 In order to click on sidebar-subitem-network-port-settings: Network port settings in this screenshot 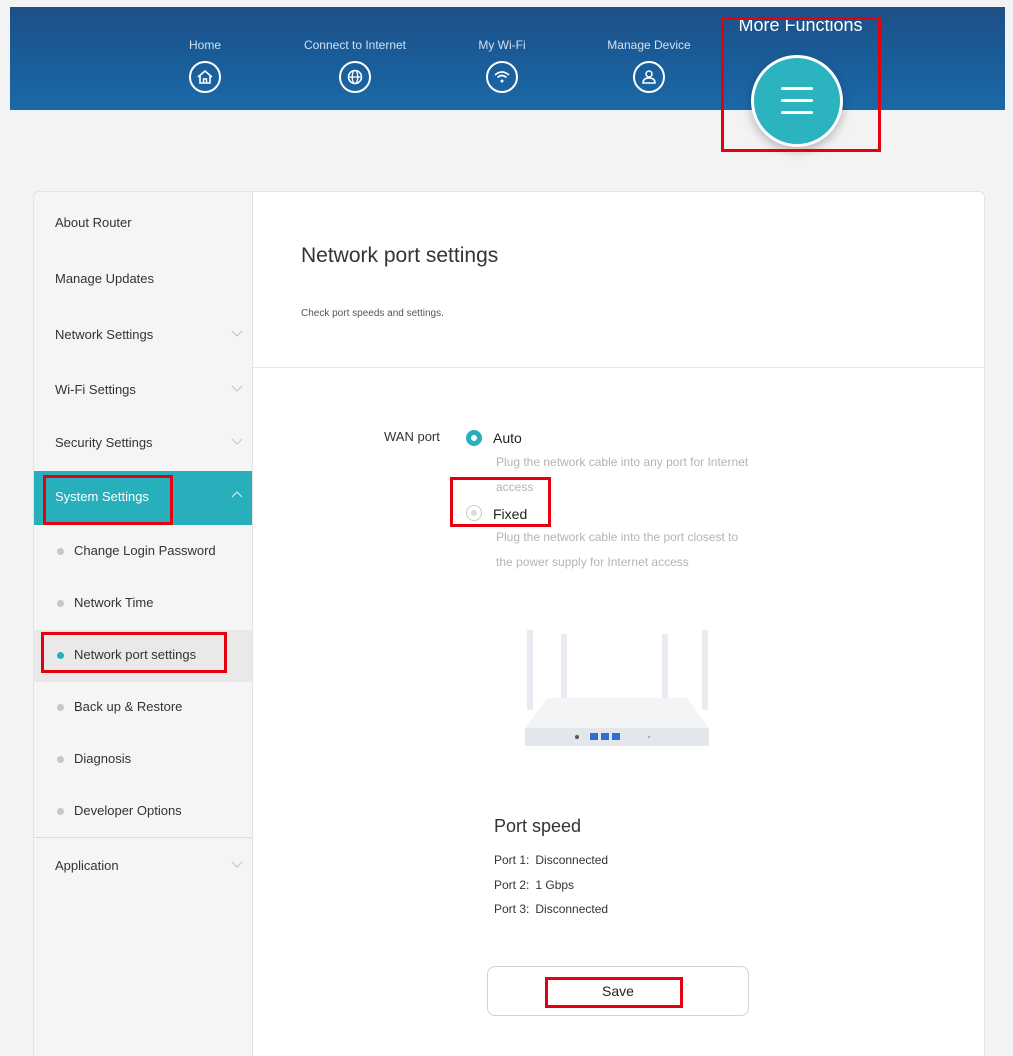, I will do `click(143, 656)`.